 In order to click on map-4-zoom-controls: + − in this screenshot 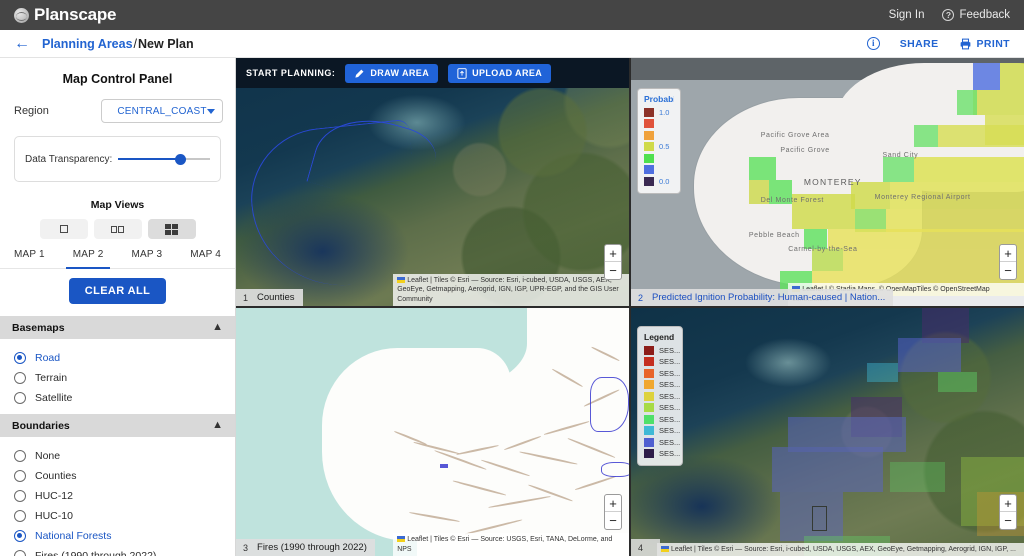, I will do `click(1008, 512)`.